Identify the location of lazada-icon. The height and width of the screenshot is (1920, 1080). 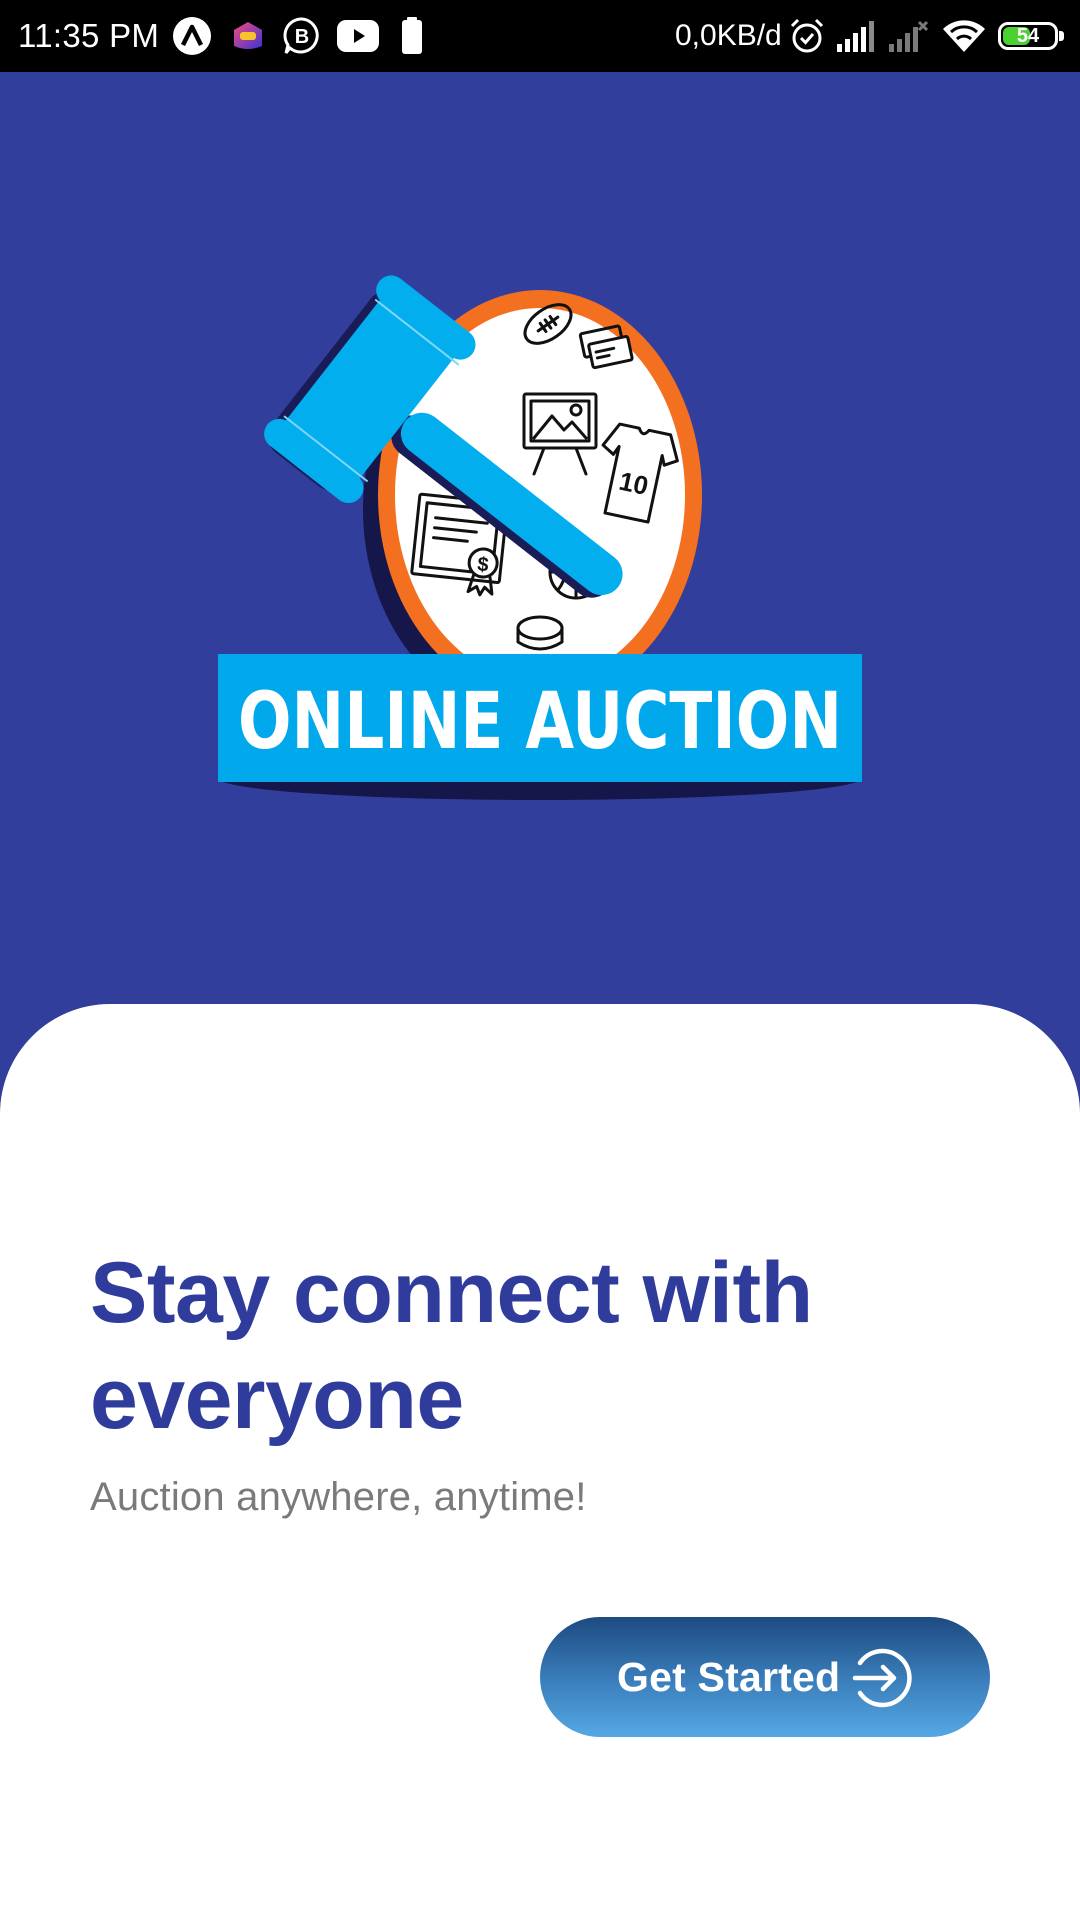
(248, 35).